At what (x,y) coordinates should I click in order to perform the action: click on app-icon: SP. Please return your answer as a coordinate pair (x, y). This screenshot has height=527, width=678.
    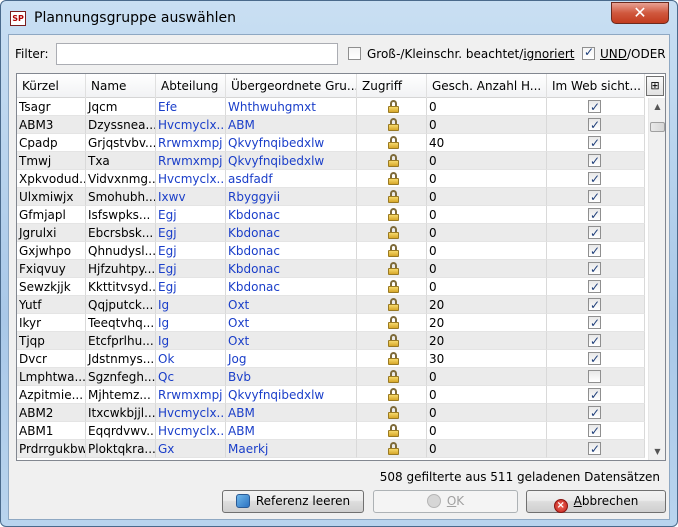
    Looking at the image, I should click on (18, 18).